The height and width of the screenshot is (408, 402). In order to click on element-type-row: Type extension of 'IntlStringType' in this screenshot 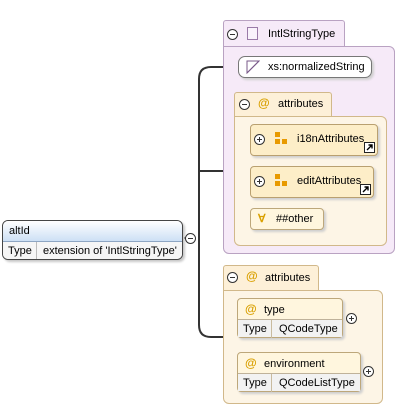, I will do `click(92, 250)`.